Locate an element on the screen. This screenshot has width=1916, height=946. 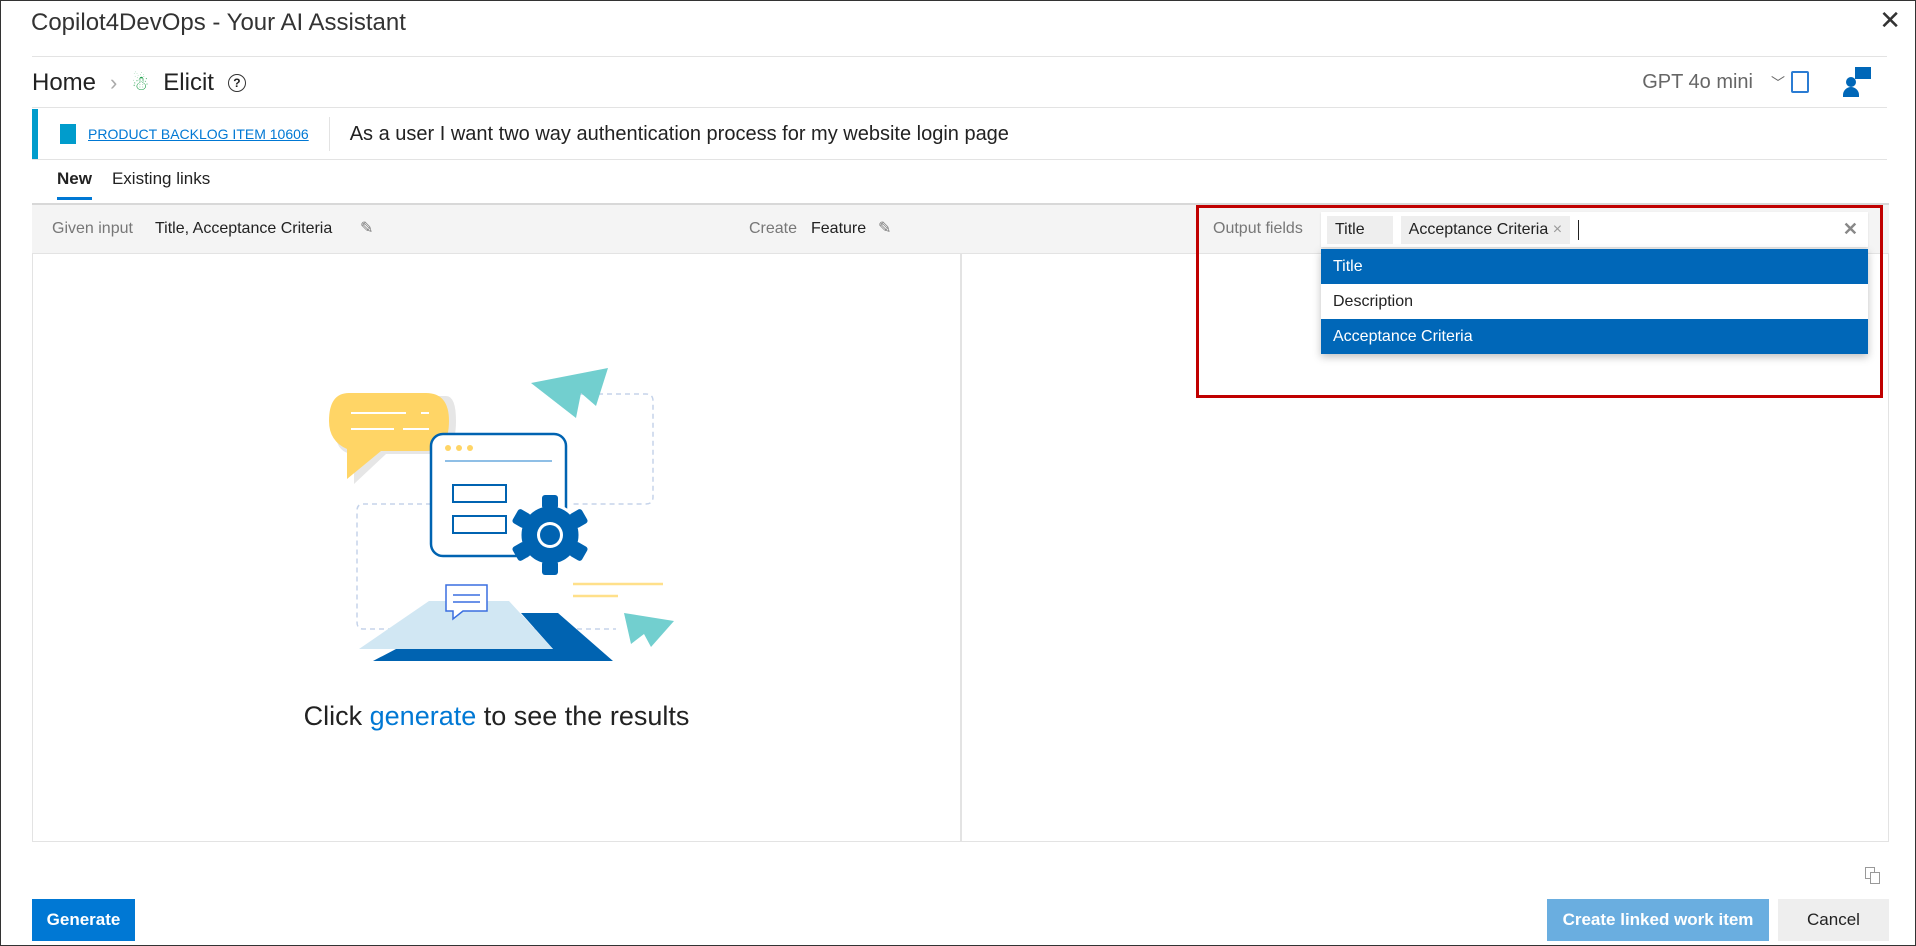
tab-new: New is located at coordinates (74, 184).